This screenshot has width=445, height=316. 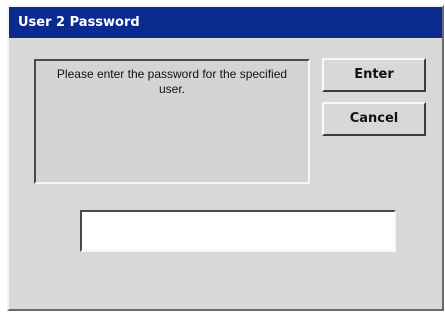 What do you see at coordinates (238, 231) in the screenshot?
I see `password-input` at bounding box center [238, 231].